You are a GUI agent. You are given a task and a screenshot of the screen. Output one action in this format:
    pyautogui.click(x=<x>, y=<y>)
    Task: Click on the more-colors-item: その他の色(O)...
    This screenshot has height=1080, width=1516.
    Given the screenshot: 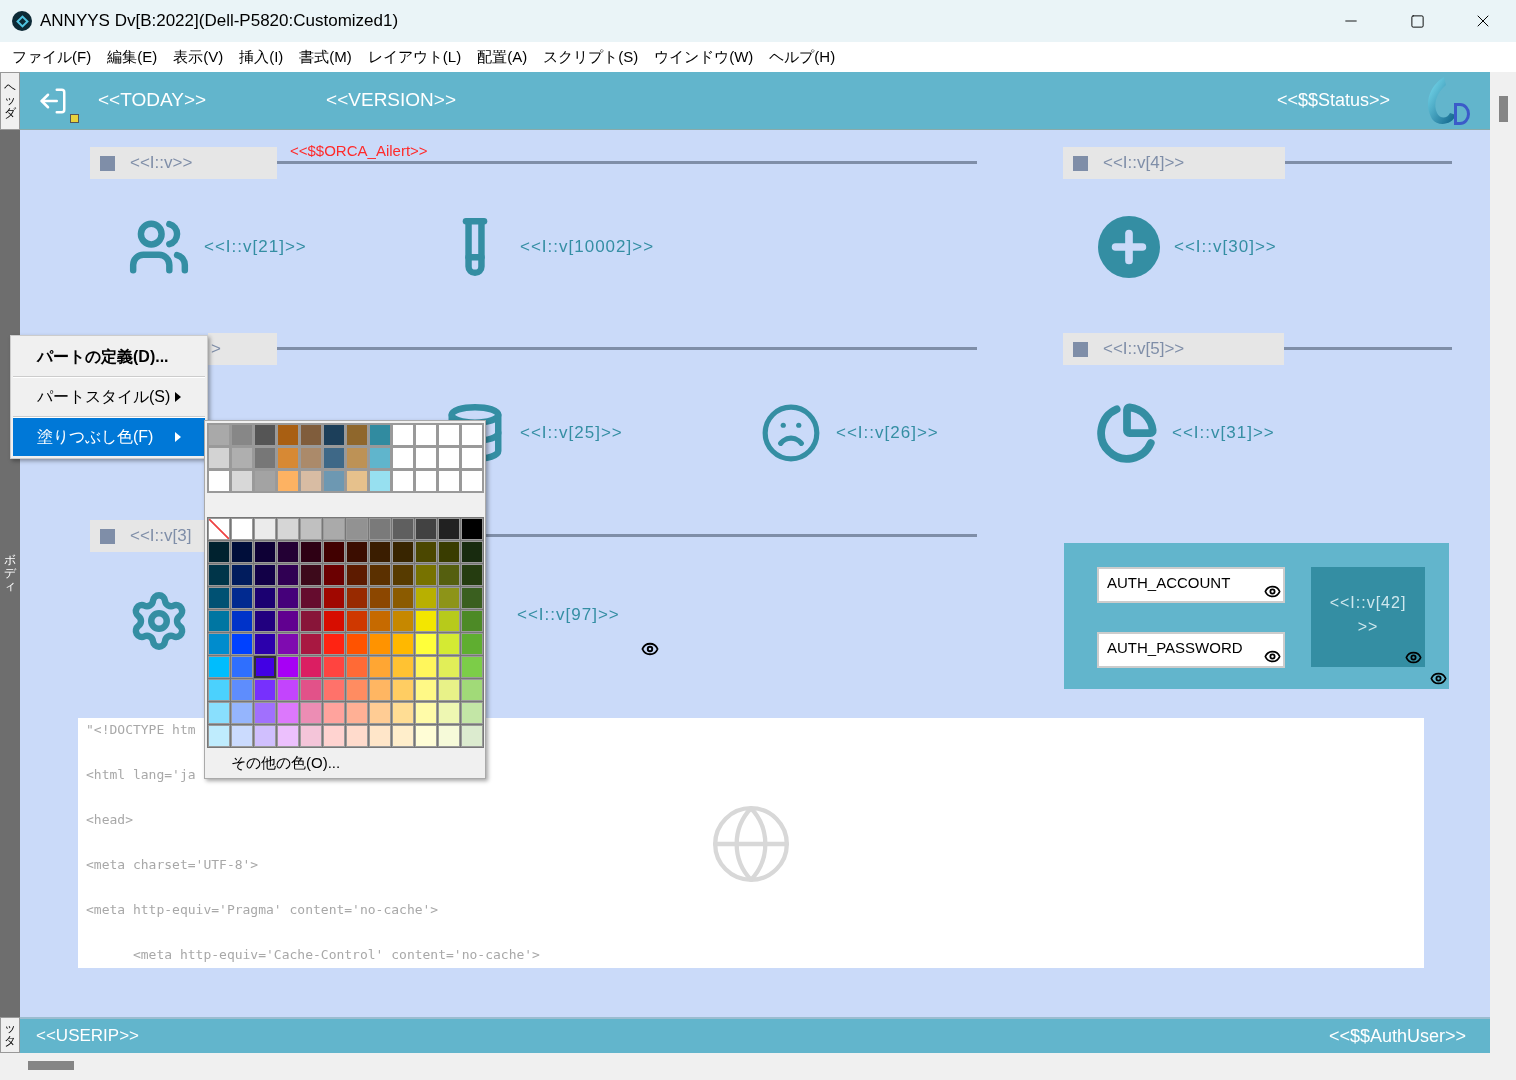 What is the action you would take?
    pyautogui.click(x=346, y=763)
    